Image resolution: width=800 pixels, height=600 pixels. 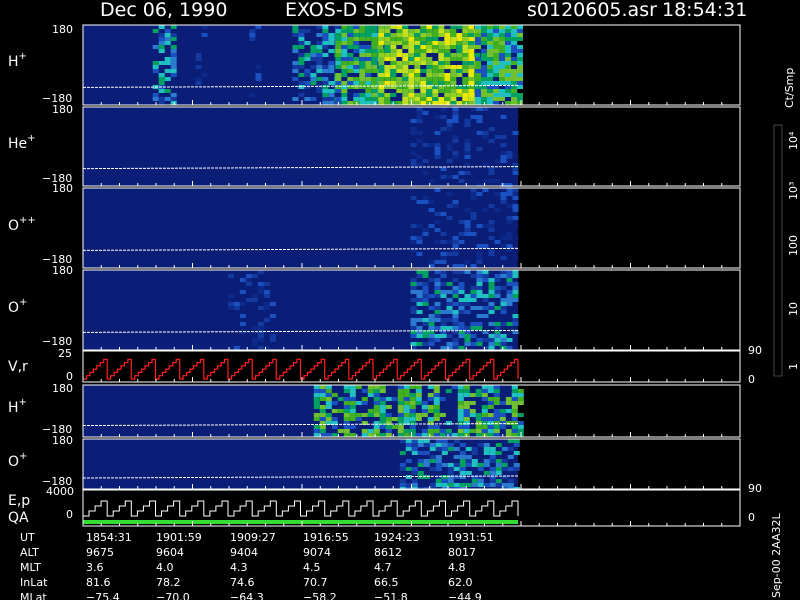 I want to click on table-row-name: ALT, so click(x=29, y=552).